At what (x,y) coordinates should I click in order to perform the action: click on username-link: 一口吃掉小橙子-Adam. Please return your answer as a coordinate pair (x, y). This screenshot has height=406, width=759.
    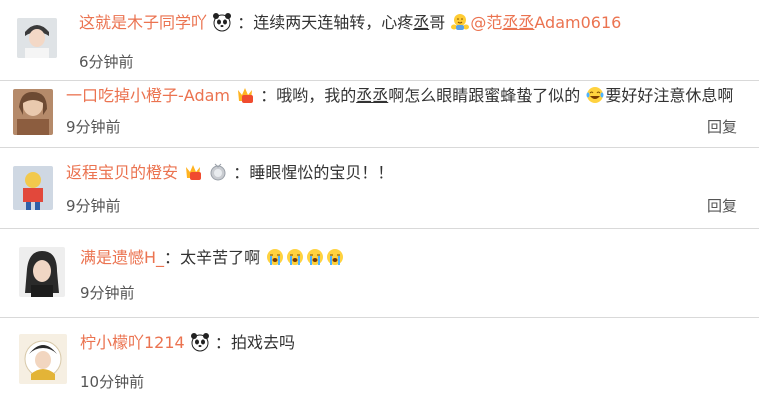
    Looking at the image, I should click on (148, 95).